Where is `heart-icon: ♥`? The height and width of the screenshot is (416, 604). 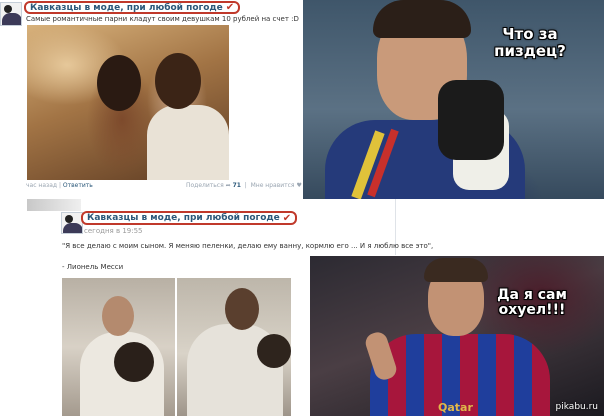 heart-icon: ♥ is located at coordinates (298, 185).